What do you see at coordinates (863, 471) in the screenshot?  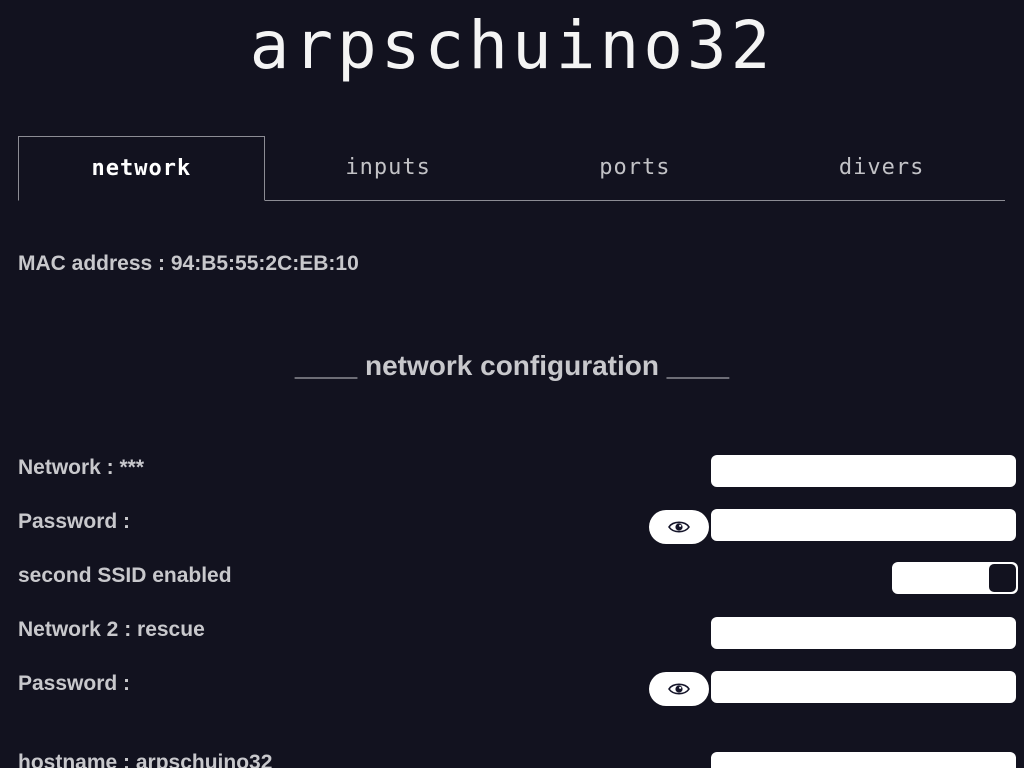 I see `network-ssid-input` at bounding box center [863, 471].